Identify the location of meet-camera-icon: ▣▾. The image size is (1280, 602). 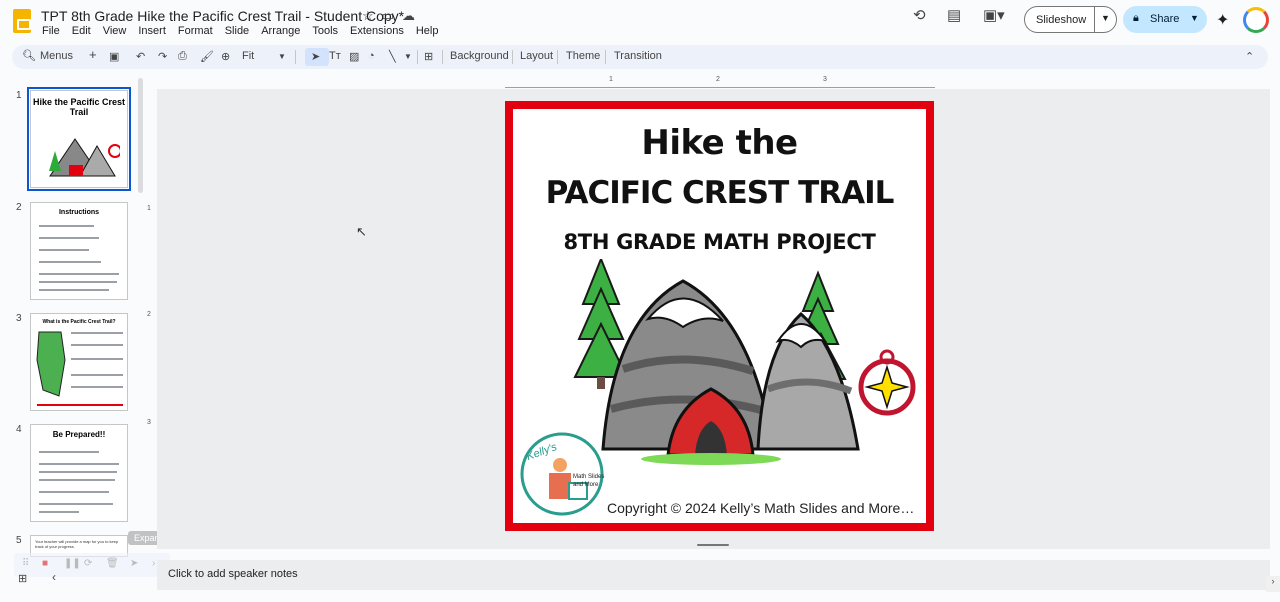
(994, 15).